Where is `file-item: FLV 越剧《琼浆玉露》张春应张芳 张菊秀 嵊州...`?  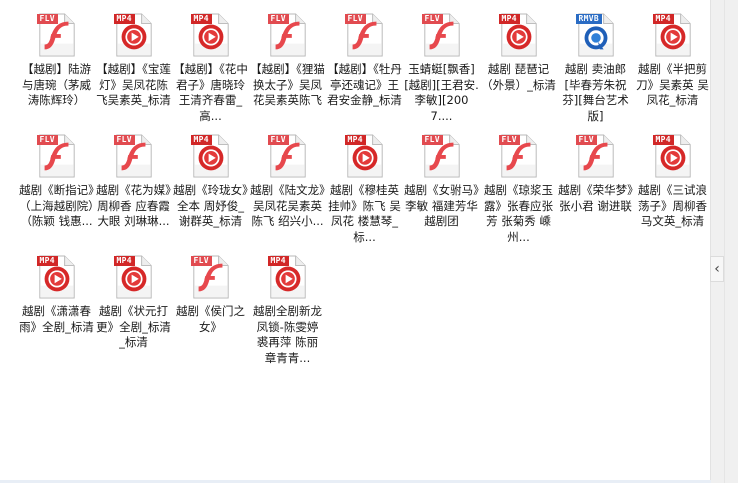
file-item: FLV 越剧《琼浆玉露》张春应张芳 张菊秀 嵊州... is located at coordinates (518, 193).